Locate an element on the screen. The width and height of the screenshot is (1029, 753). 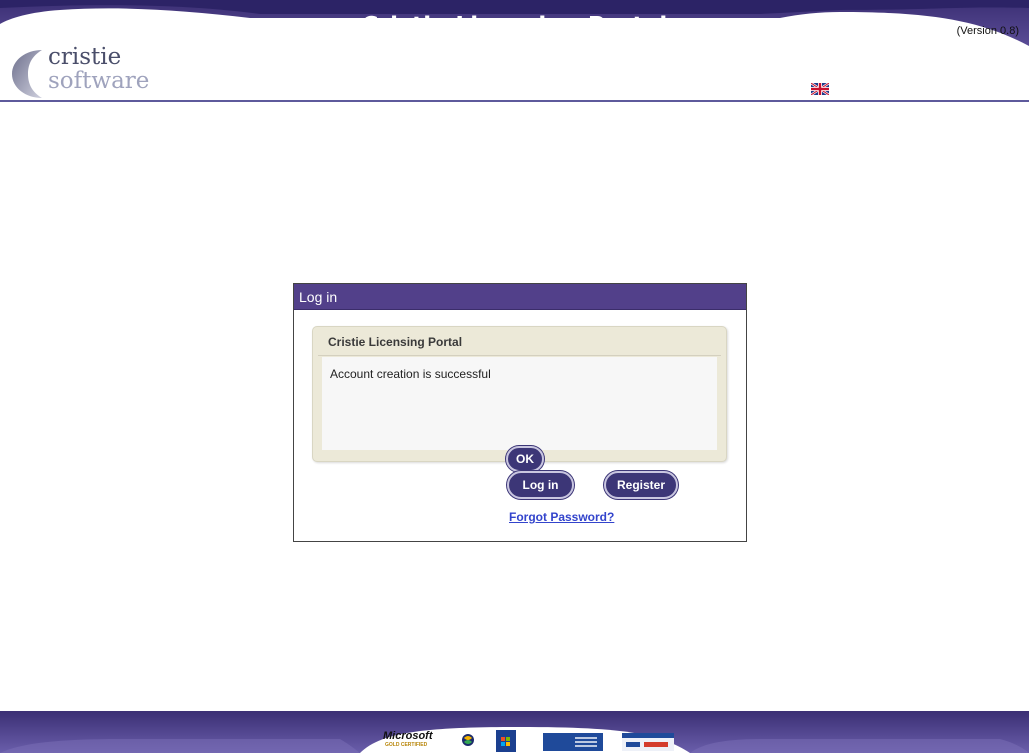
uk-flag-icon is located at coordinates (820, 89).